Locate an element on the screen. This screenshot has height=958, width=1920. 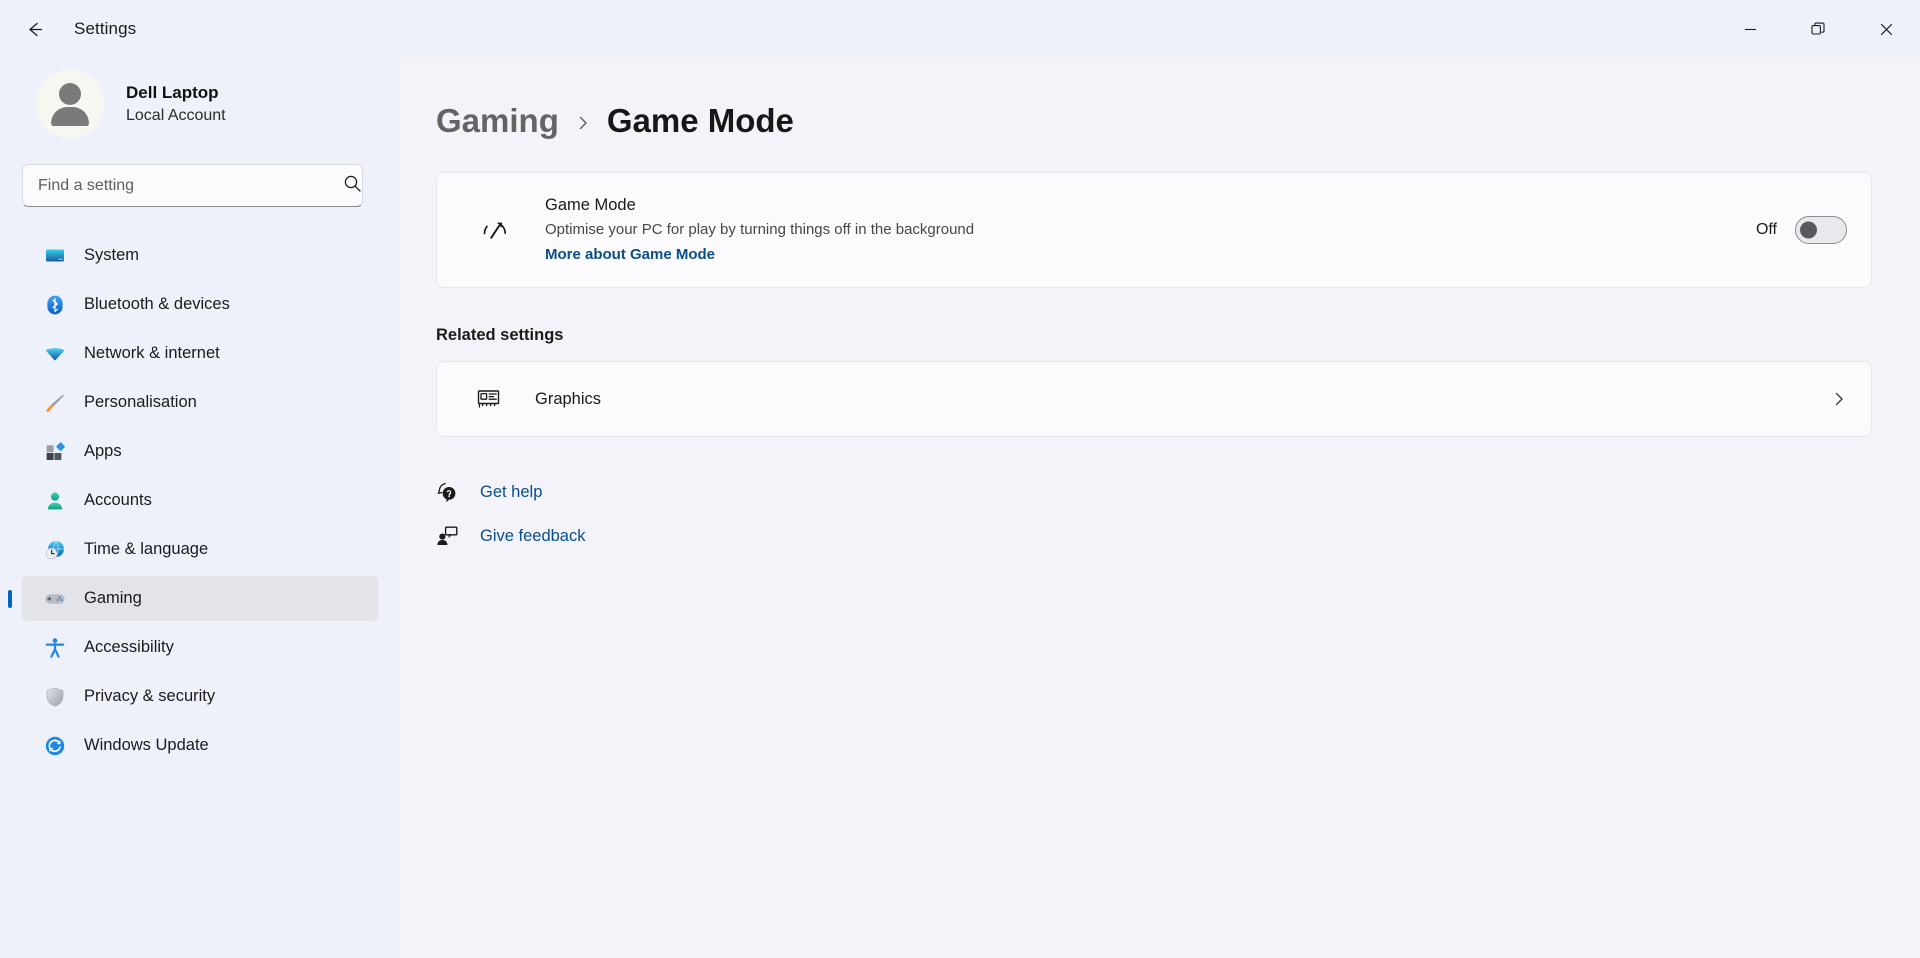
restore-icon is located at coordinates (1818, 28).